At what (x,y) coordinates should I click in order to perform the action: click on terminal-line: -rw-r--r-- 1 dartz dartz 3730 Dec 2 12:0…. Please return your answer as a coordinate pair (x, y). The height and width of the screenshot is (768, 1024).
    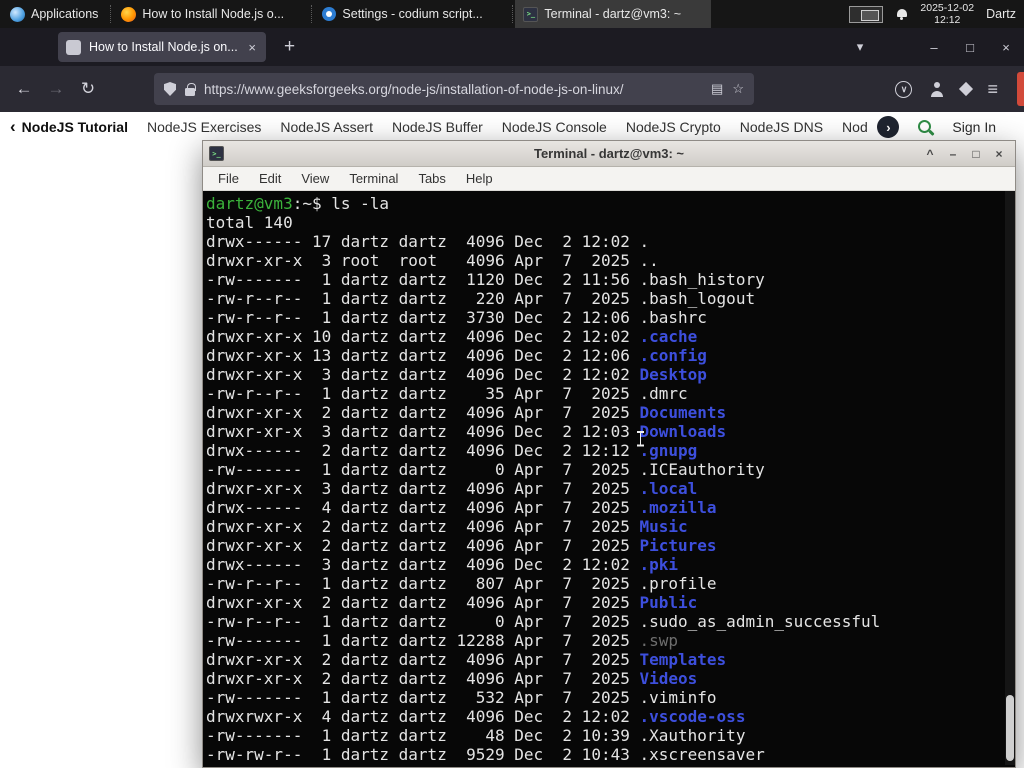
    Looking at the image, I should click on (456, 317).